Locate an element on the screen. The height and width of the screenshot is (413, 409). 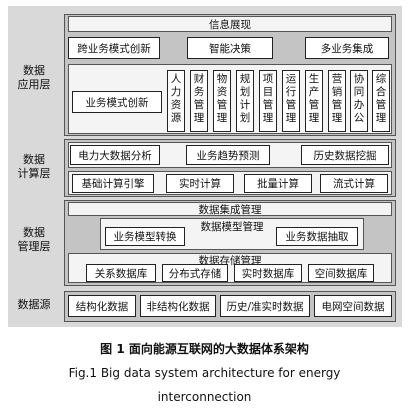
spatial-database: 空间数据库 is located at coordinates (341, 273).